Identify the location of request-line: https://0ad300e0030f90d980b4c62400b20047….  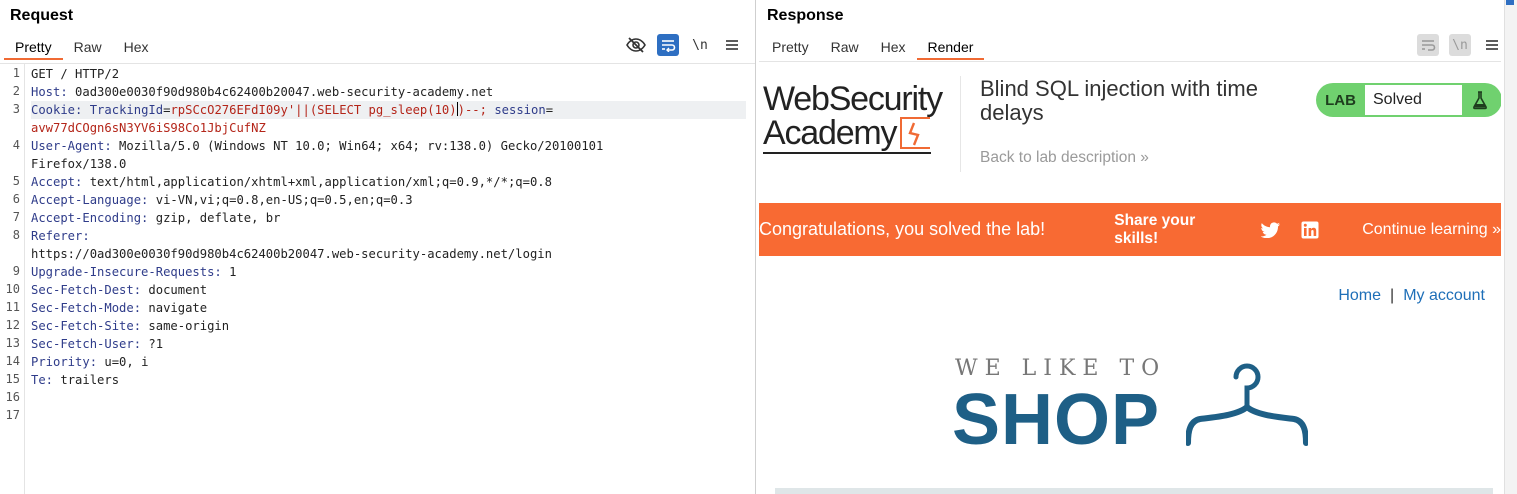
(291, 254).